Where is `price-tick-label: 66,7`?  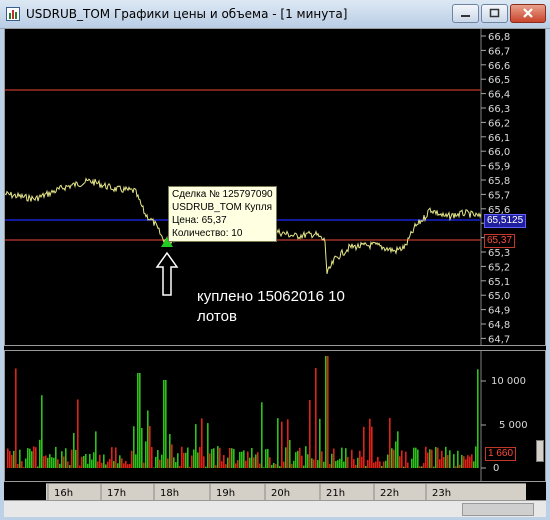 price-tick-label: 66,7 is located at coordinates (499, 51).